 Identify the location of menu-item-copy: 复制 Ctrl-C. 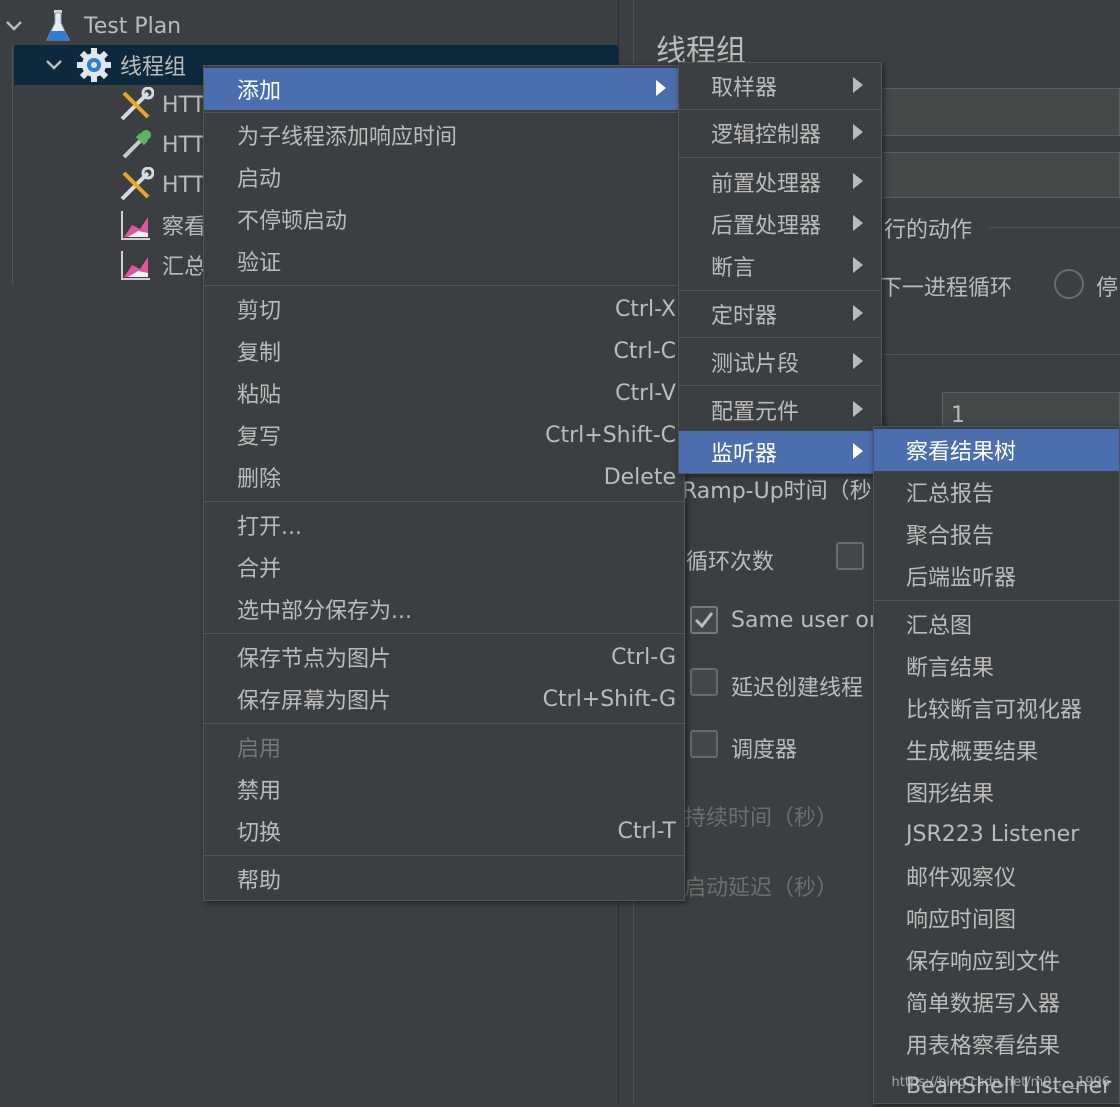
(444, 351).